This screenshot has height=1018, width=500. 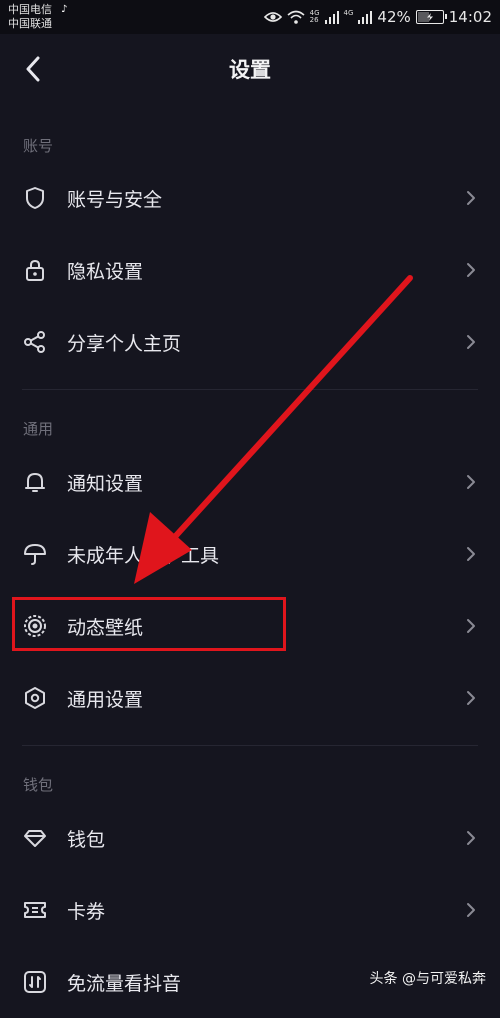 I want to click on bell-icon, so click(x=35, y=482).